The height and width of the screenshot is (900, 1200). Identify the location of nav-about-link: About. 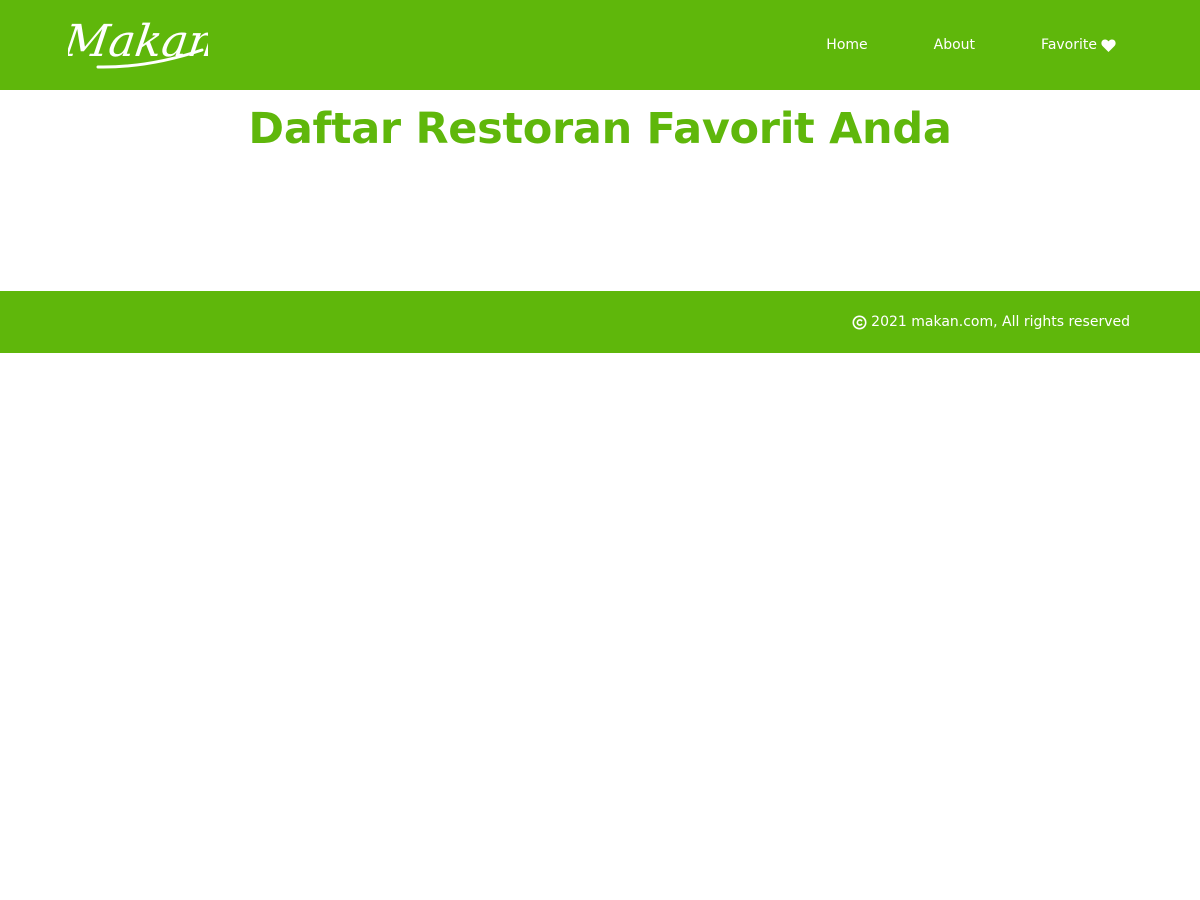
(954, 45).